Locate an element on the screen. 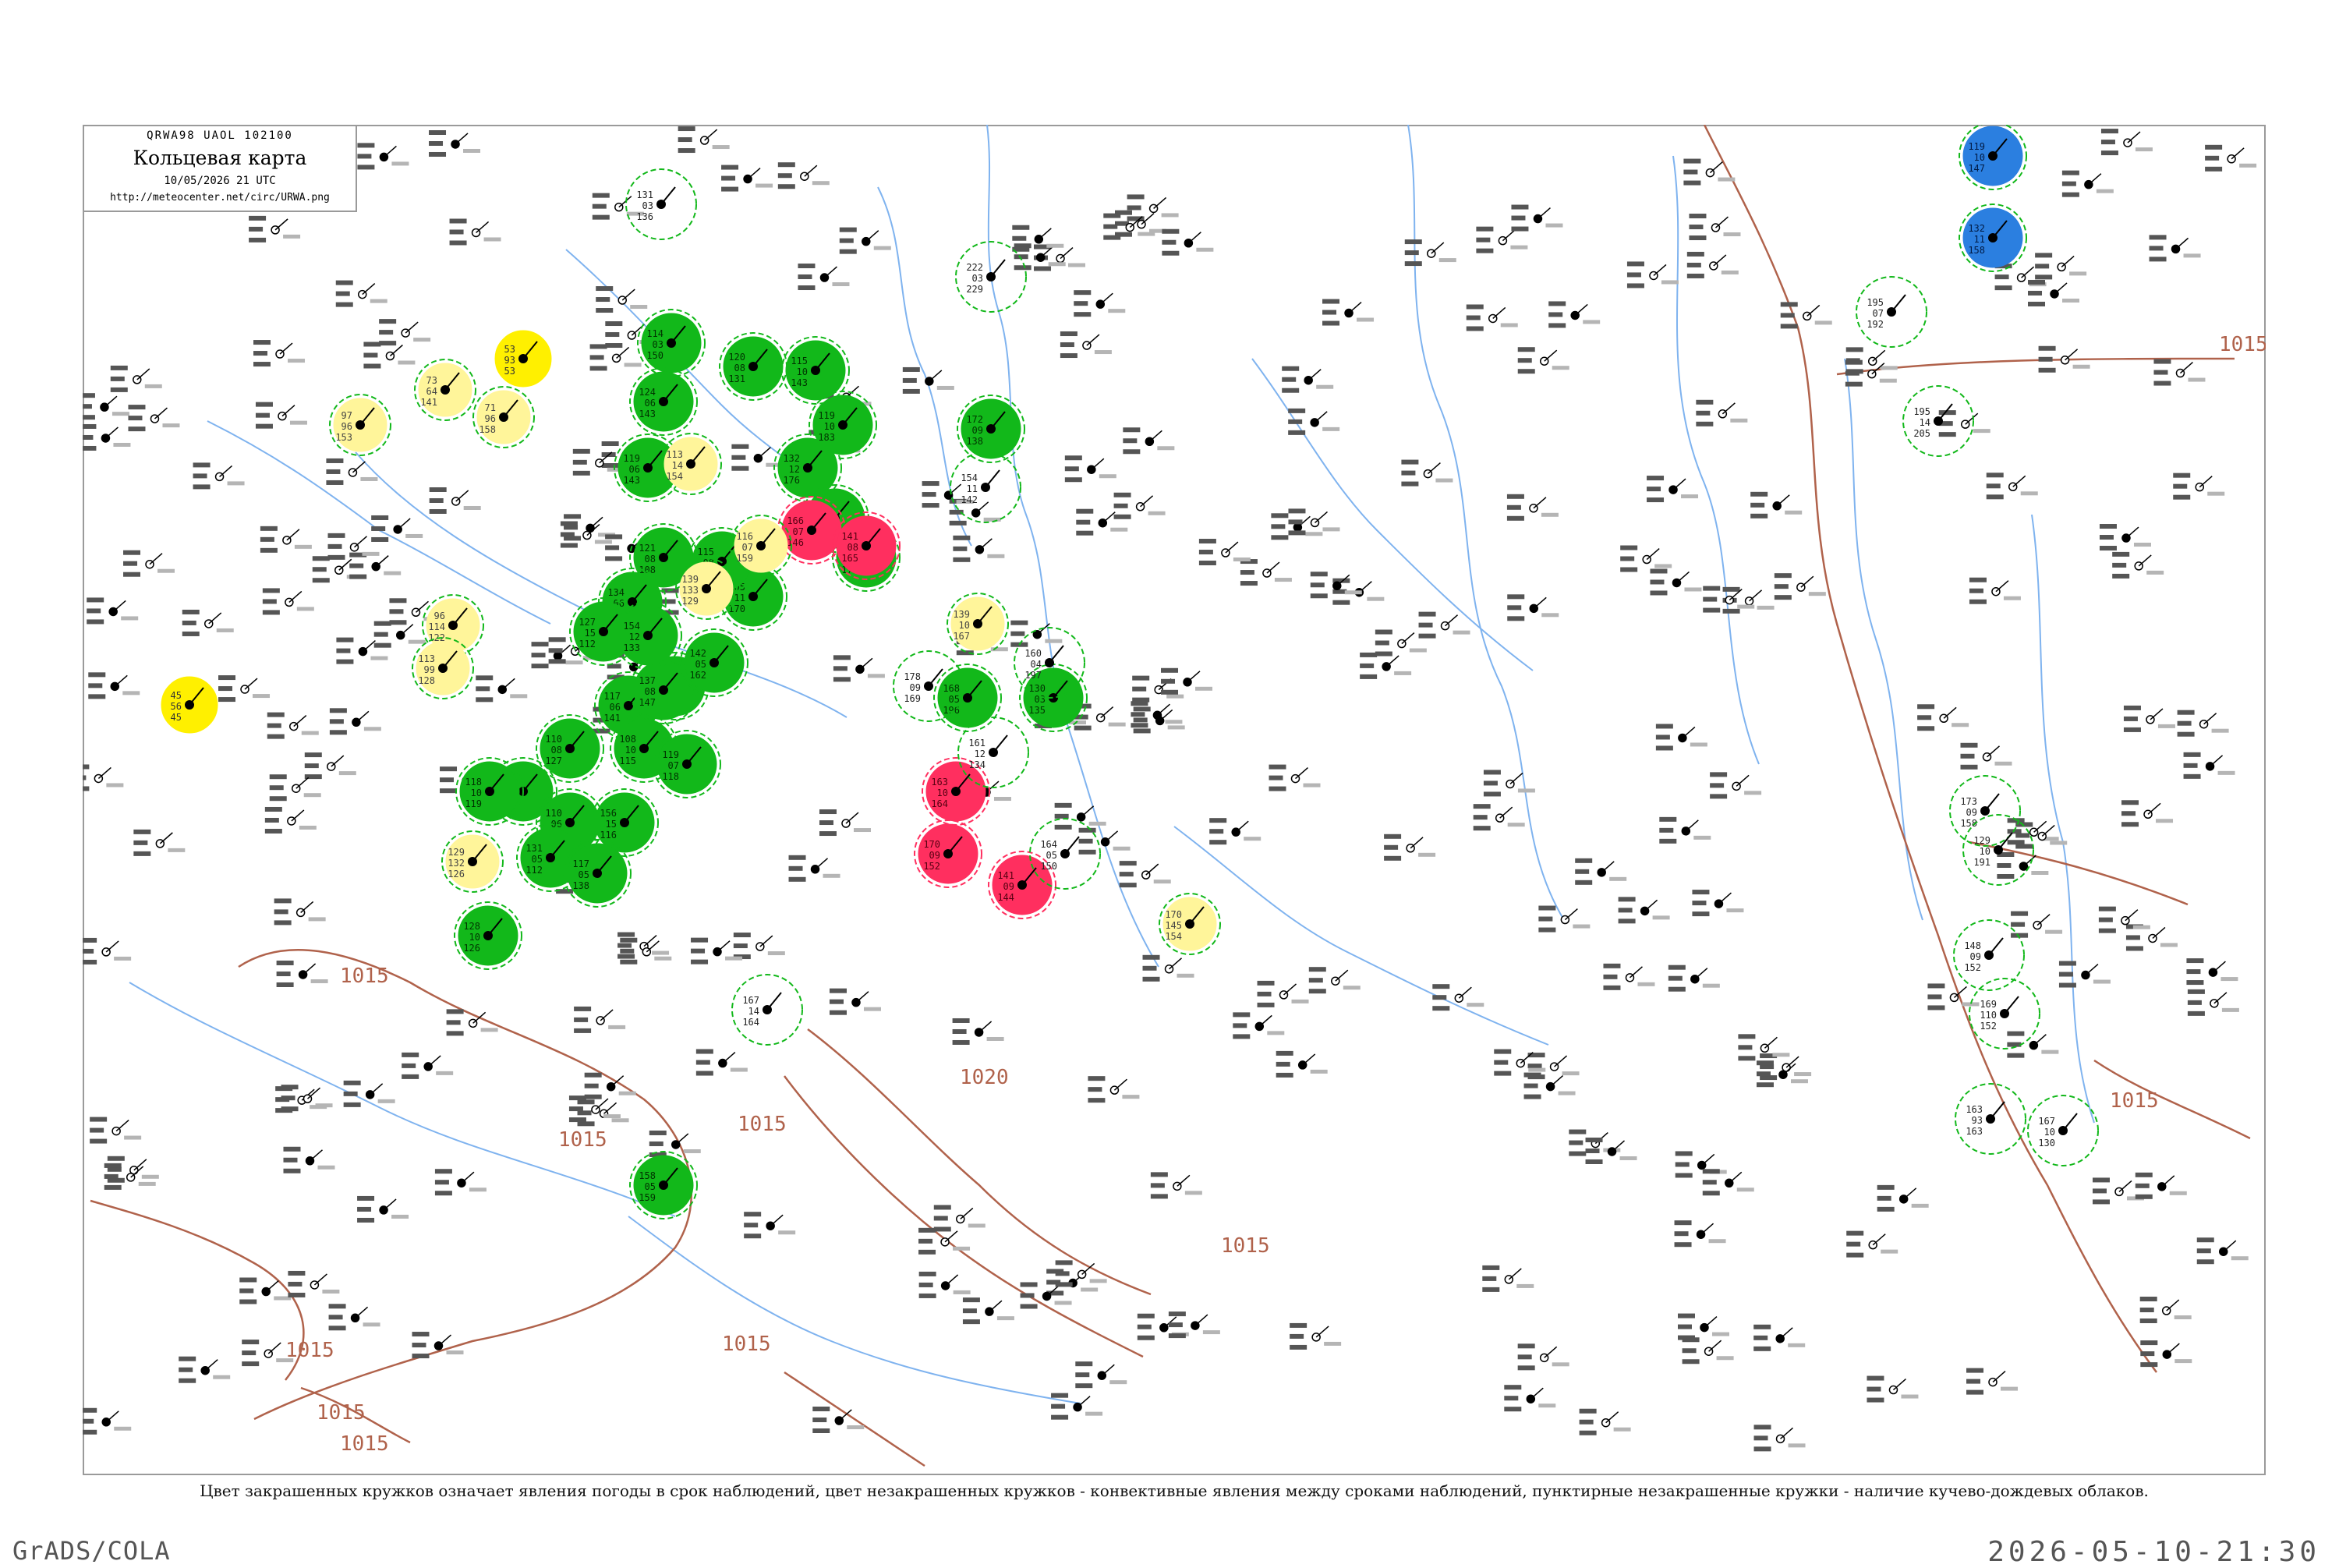 The height and width of the screenshot is (1568, 2339). station-value: 09 is located at coordinates (977, 430).